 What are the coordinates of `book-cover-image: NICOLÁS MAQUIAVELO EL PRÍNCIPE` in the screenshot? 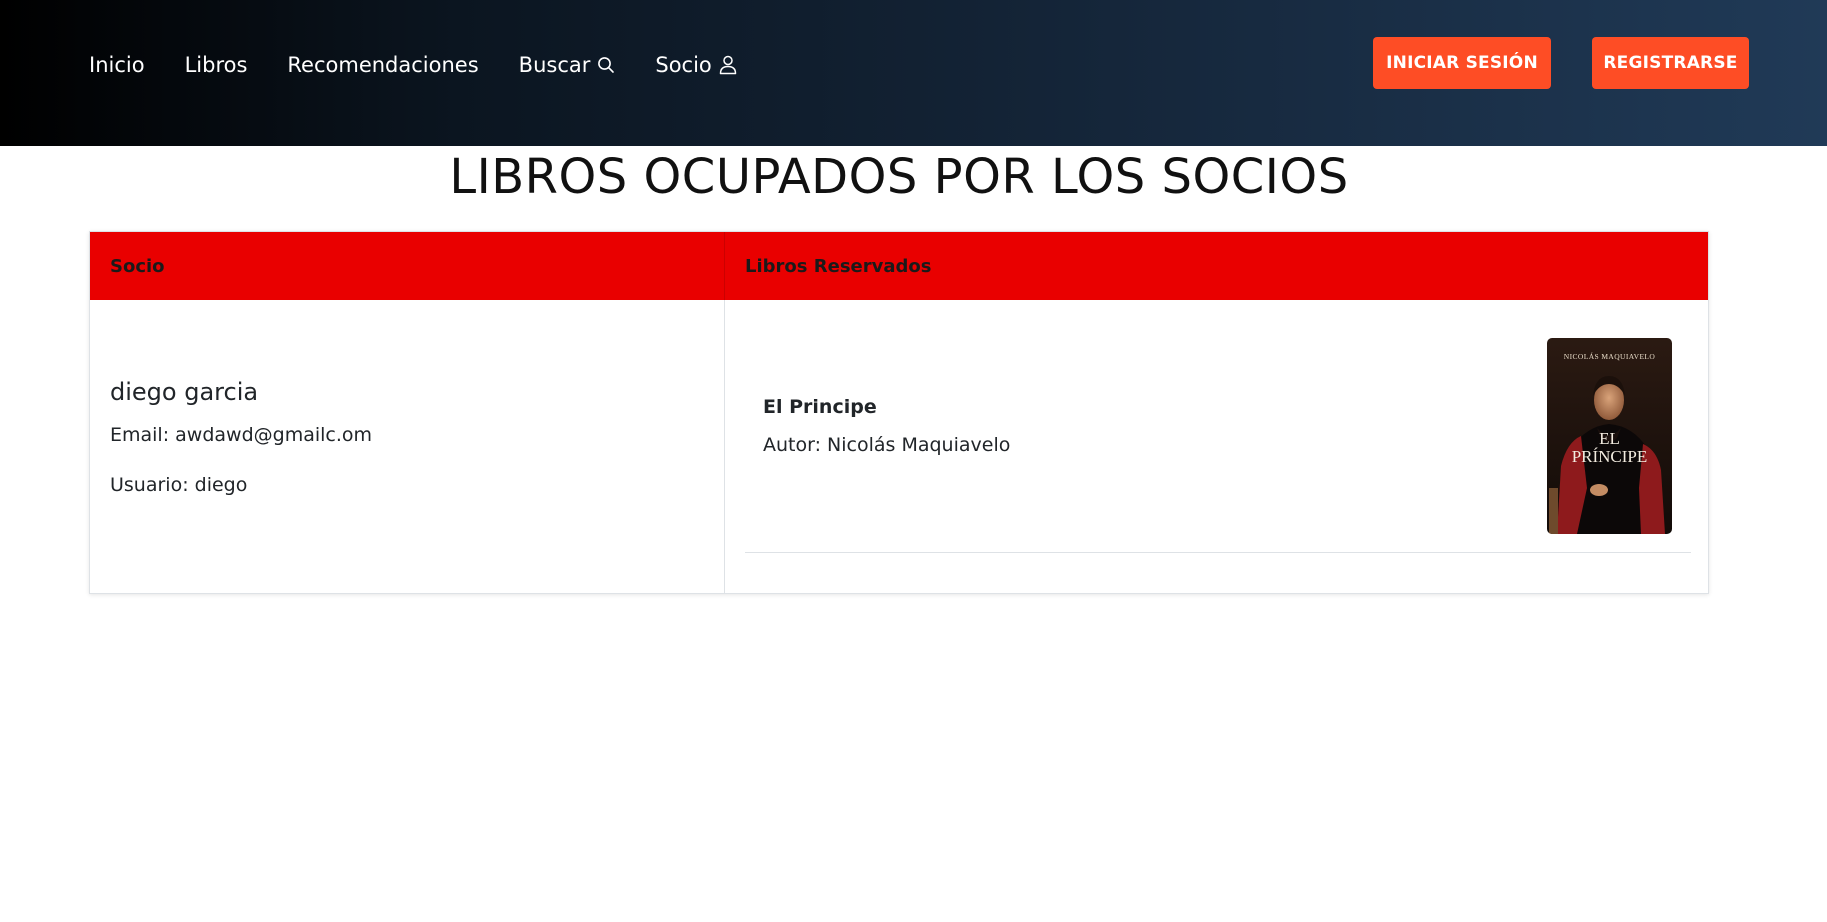 It's located at (1609, 436).